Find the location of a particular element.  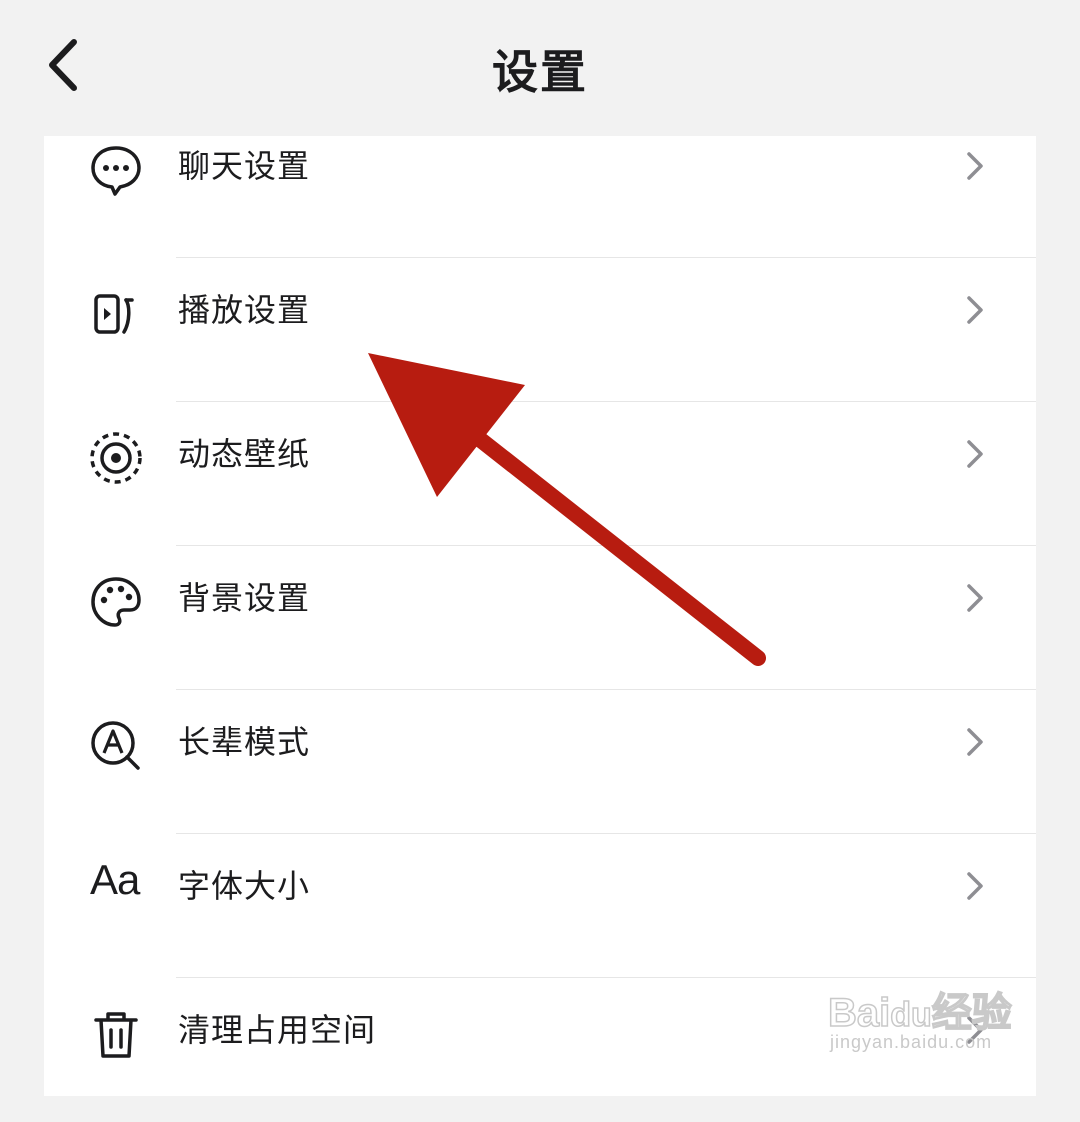

list-item-background-settings: 背景设置 is located at coordinates (540, 618).